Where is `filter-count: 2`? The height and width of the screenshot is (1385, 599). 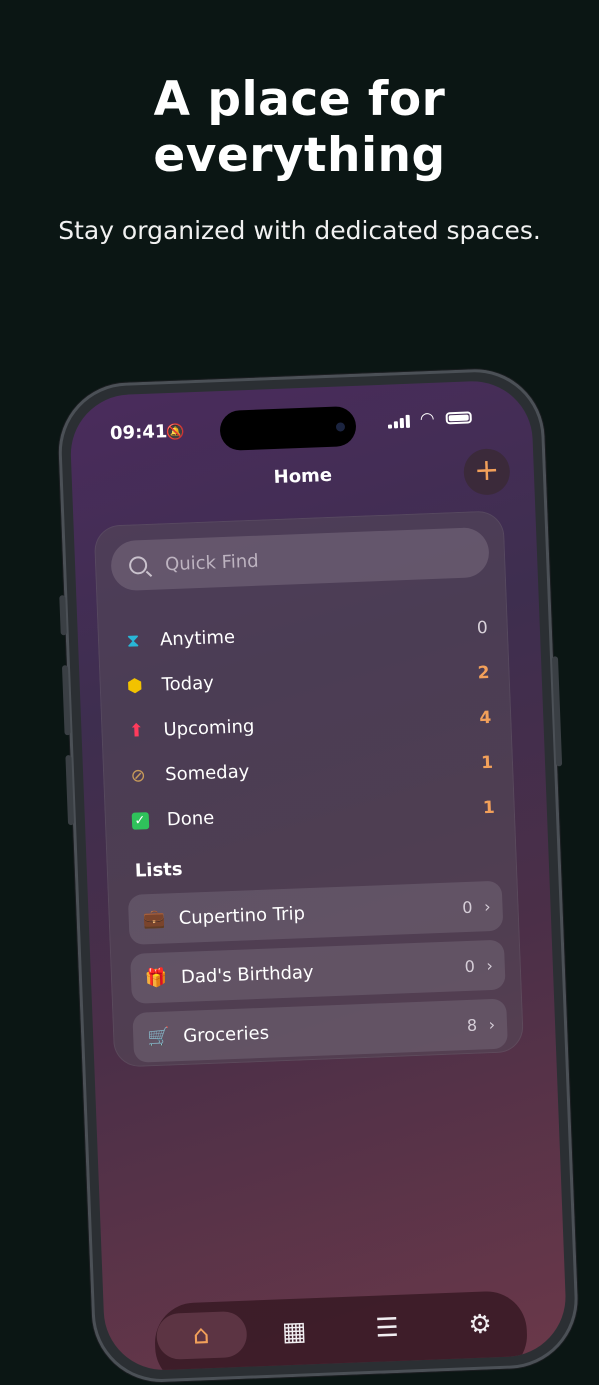
filter-count: 2 is located at coordinates (483, 672).